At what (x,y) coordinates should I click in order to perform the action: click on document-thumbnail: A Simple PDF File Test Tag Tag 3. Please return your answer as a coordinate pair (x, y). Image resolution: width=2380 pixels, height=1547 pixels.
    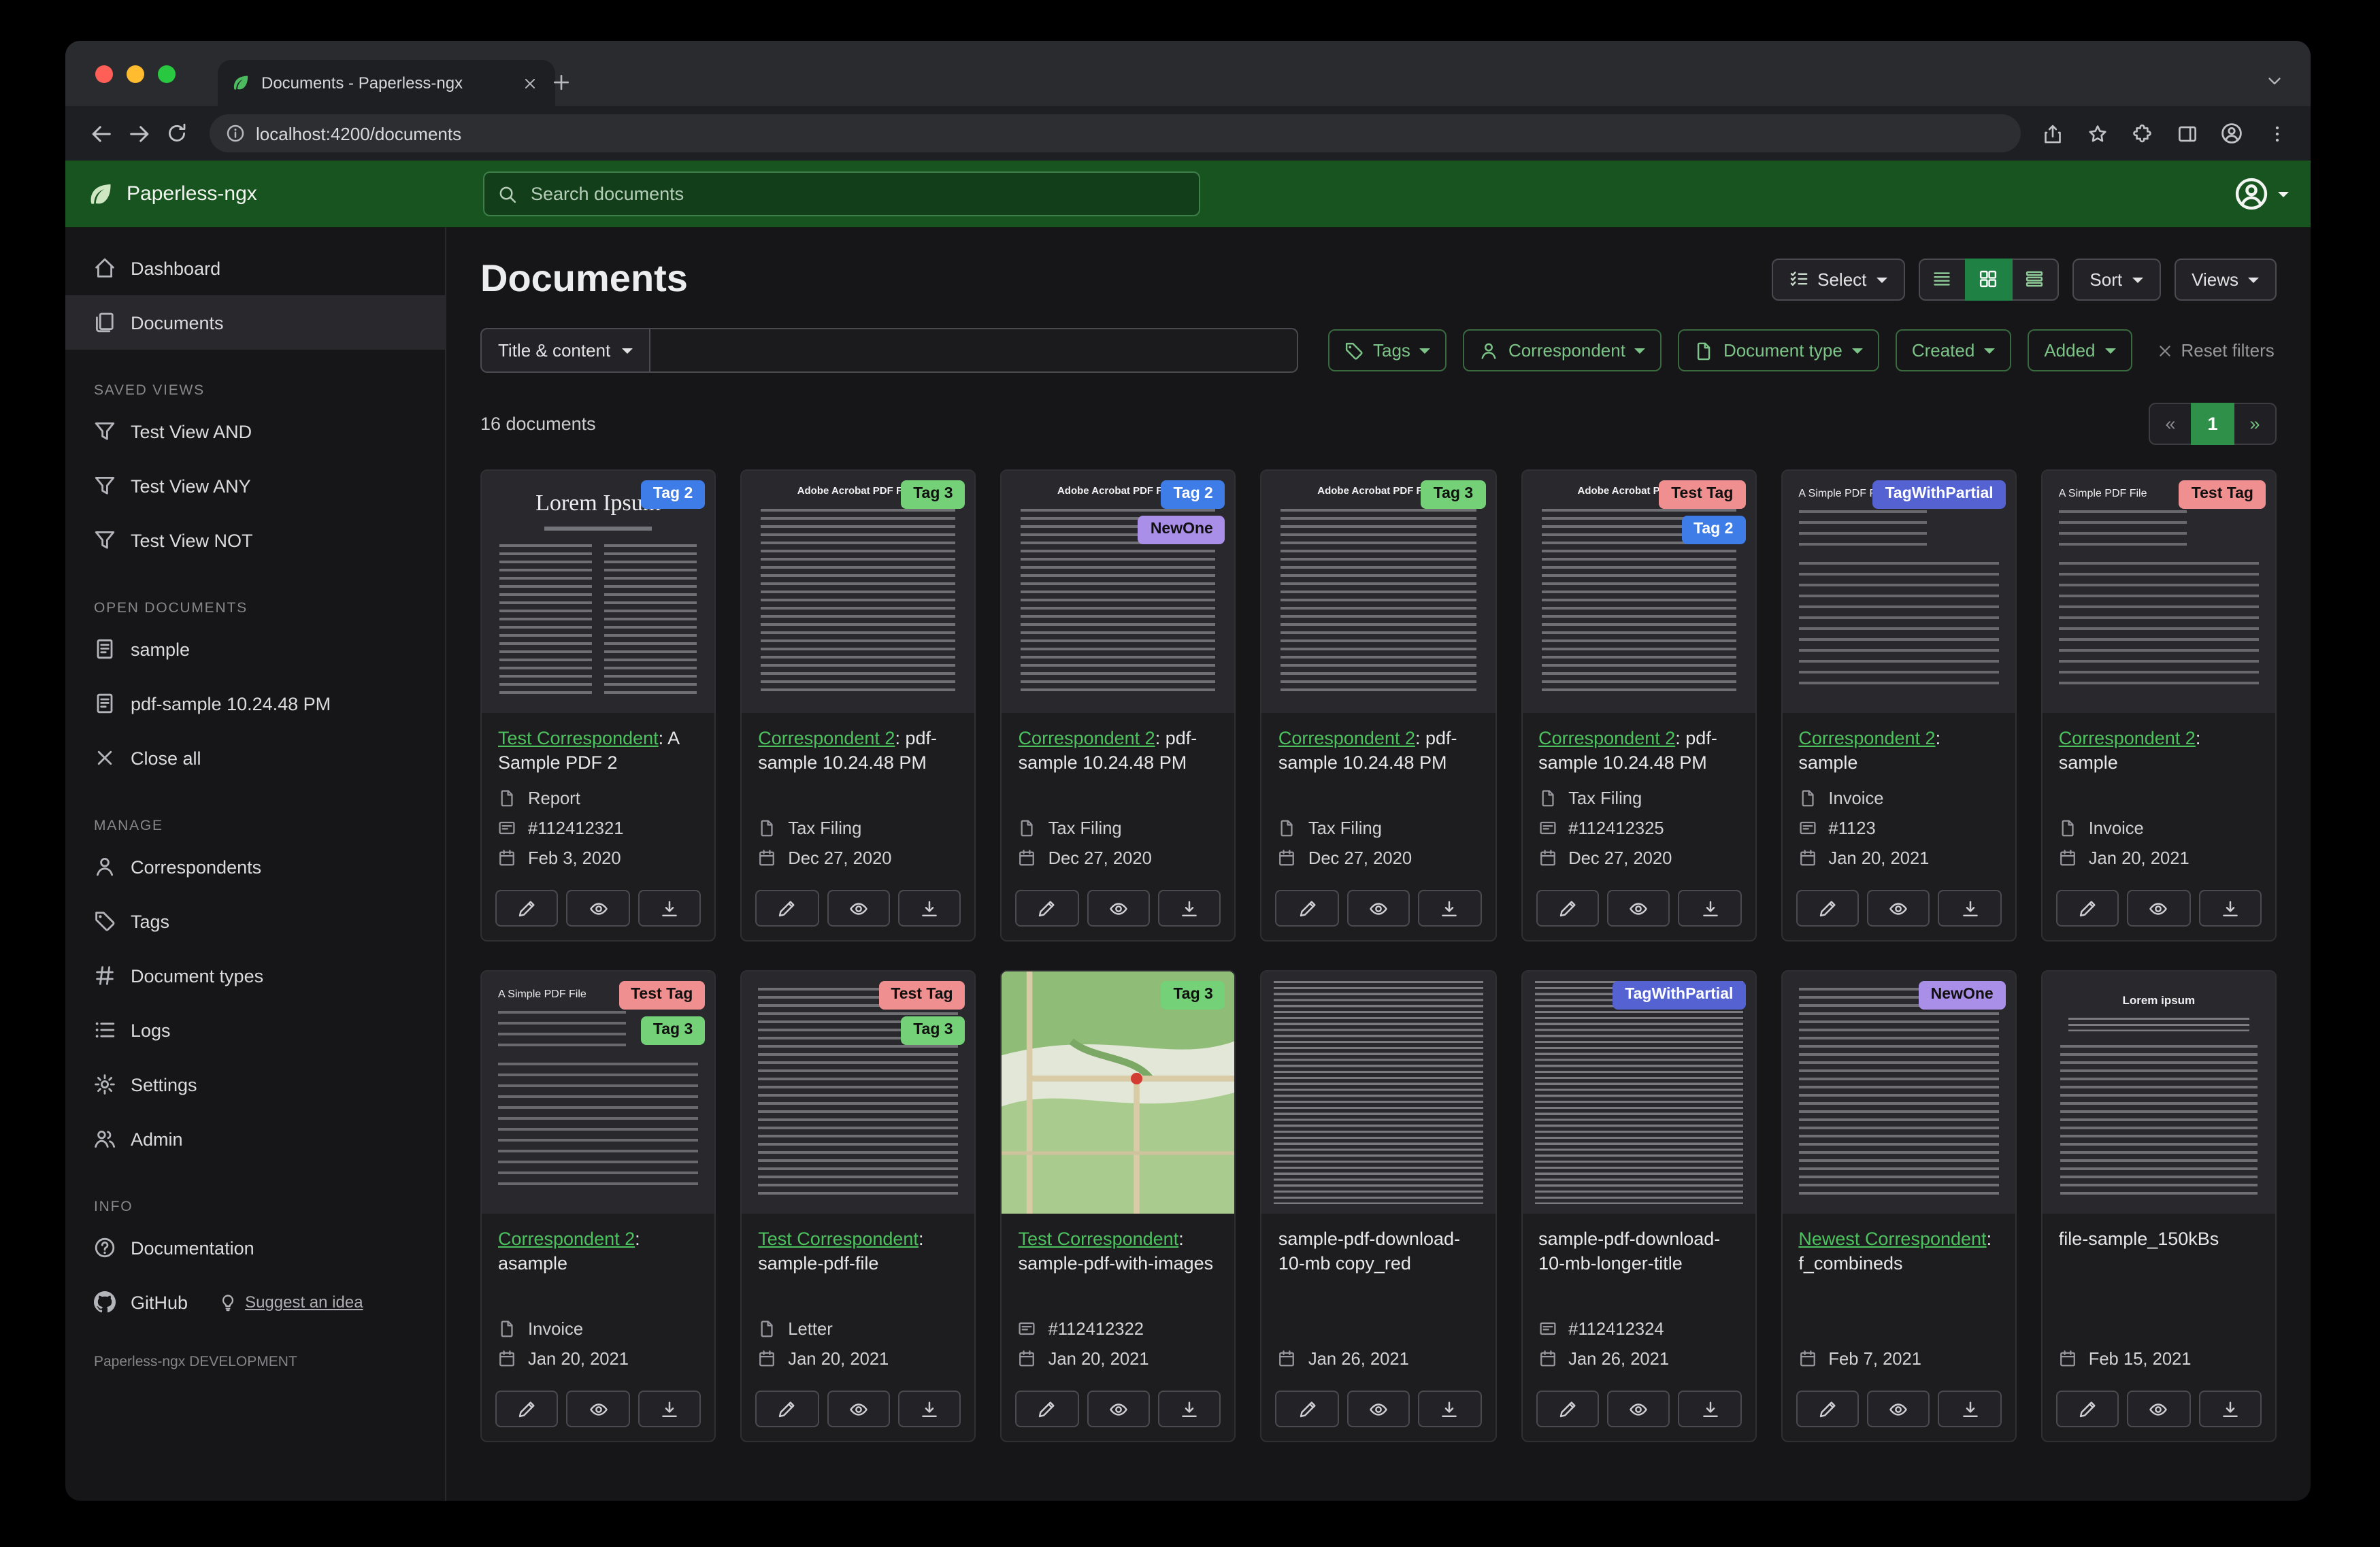
    Looking at the image, I should click on (598, 1092).